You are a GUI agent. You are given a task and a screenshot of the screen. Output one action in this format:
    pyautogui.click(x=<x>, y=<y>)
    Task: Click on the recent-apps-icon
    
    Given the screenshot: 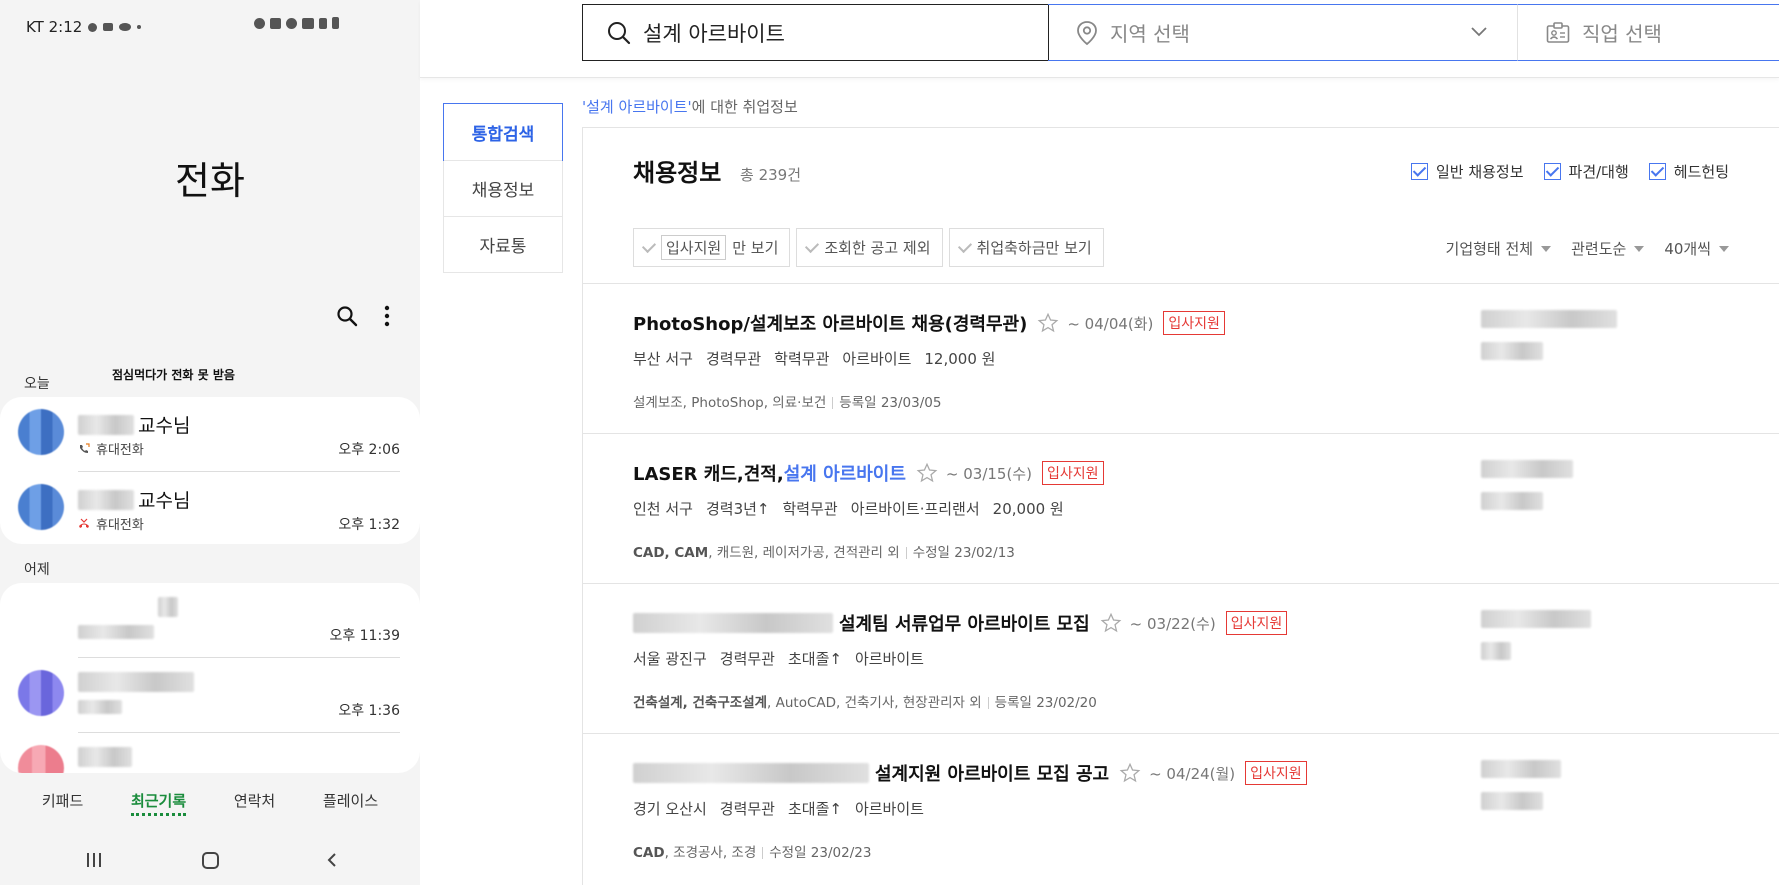 What is the action you would take?
    pyautogui.click(x=94, y=860)
    